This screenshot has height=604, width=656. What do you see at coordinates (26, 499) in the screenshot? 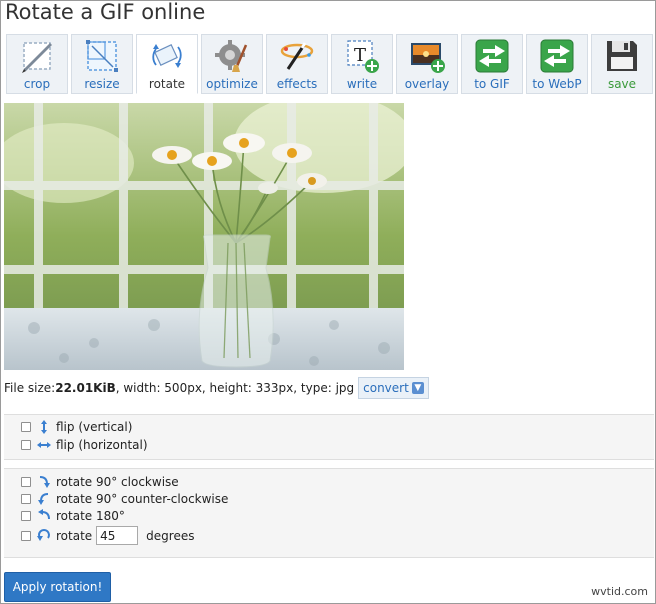
I see `rotate-ccw-checkbox` at bounding box center [26, 499].